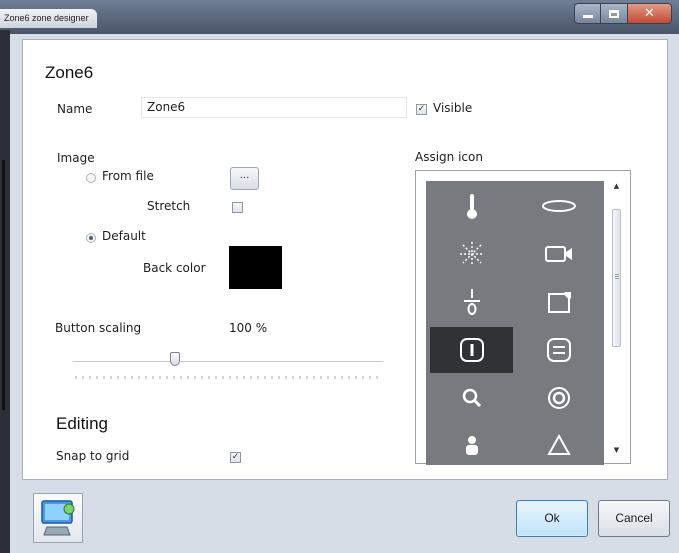 The width and height of the screenshot is (679, 553). I want to click on app-logo, so click(58, 518).